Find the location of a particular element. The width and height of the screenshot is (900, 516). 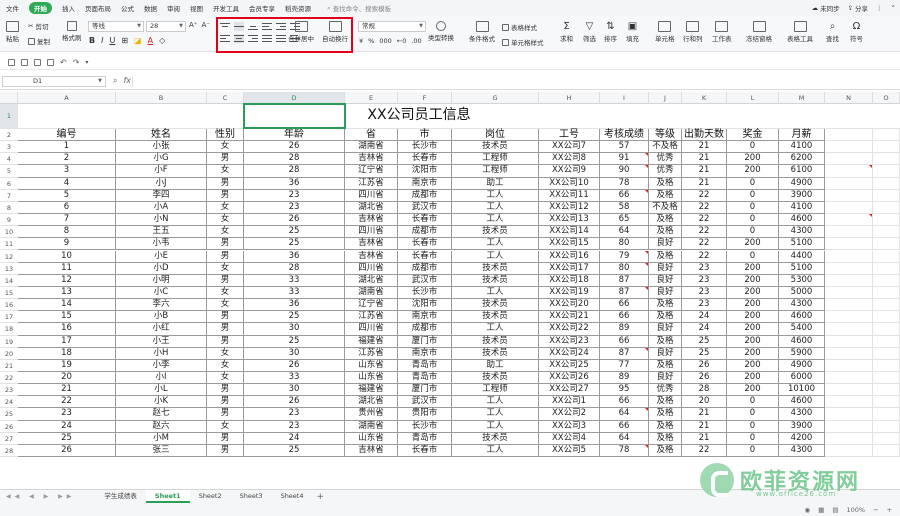

cell: XX公司19 is located at coordinates (569, 293).